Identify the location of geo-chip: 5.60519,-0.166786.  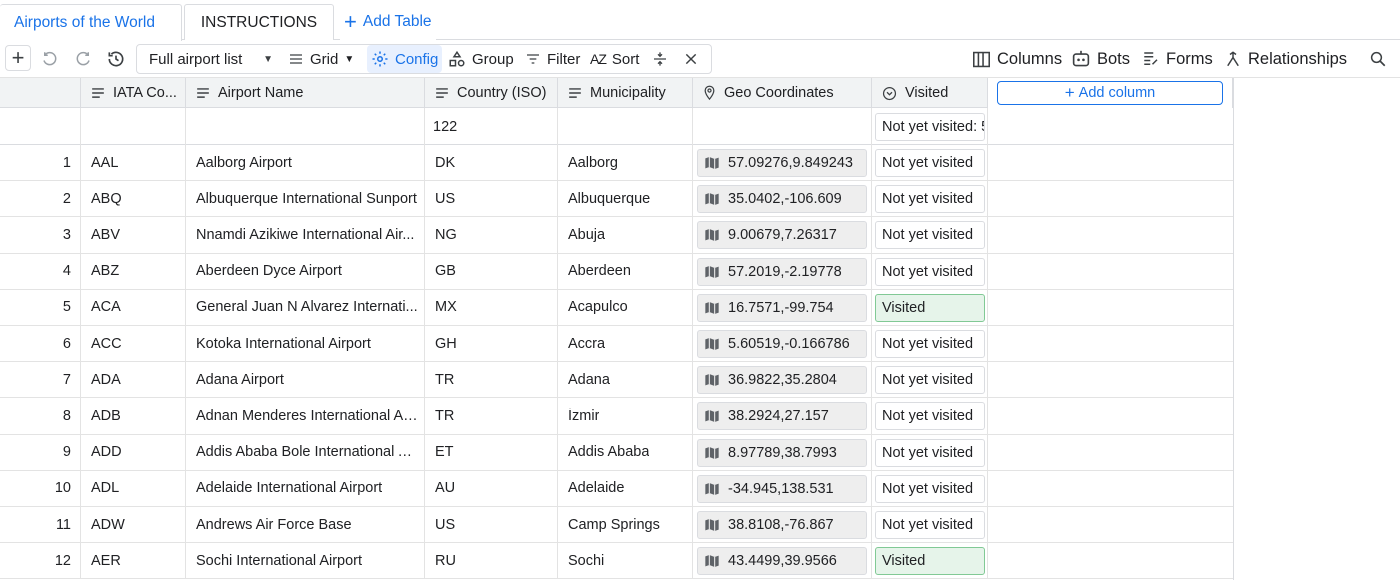
(782, 344).